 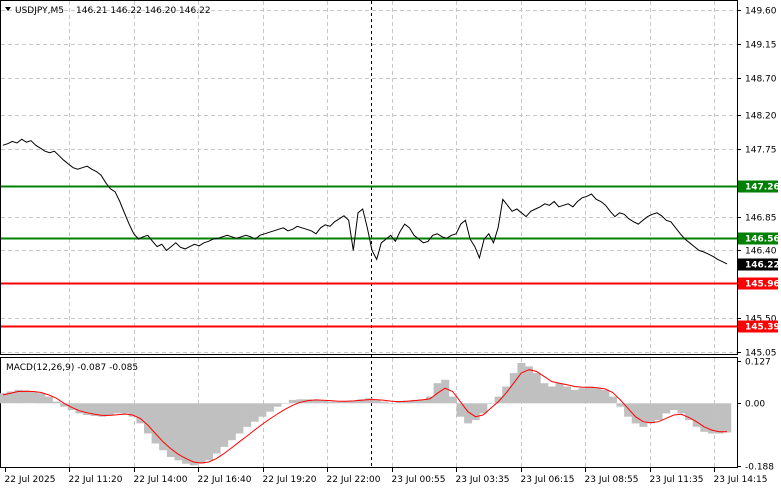 I want to click on price-tick-label: 148.20, so click(x=761, y=117).